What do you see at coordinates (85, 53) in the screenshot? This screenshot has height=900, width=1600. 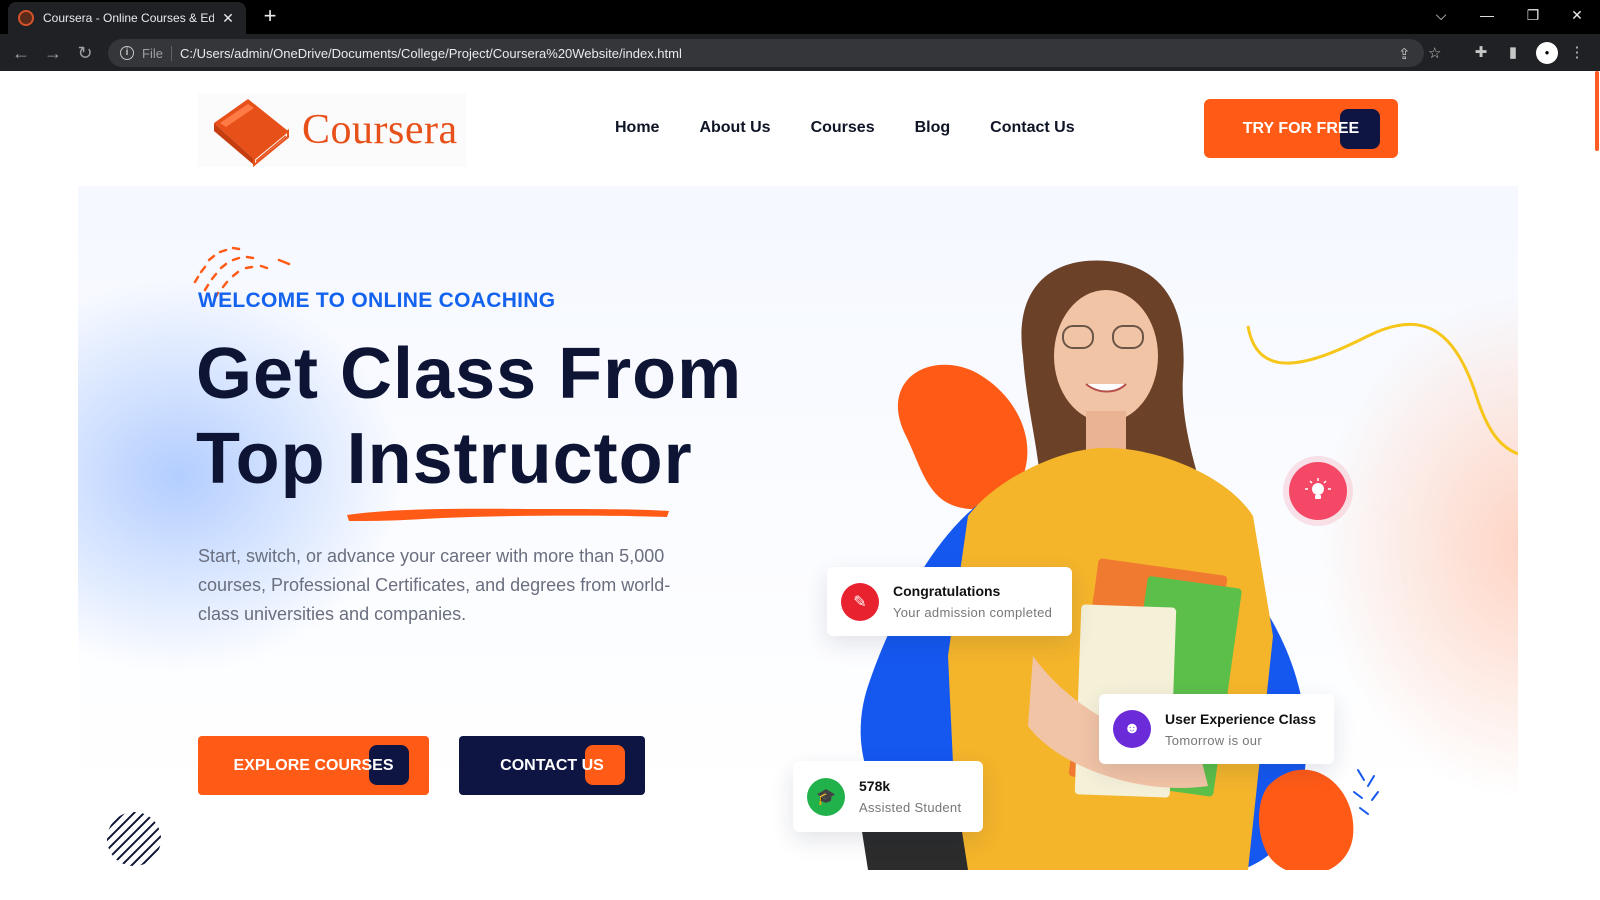 I see `reload-icon: ↻` at bounding box center [85, 53].